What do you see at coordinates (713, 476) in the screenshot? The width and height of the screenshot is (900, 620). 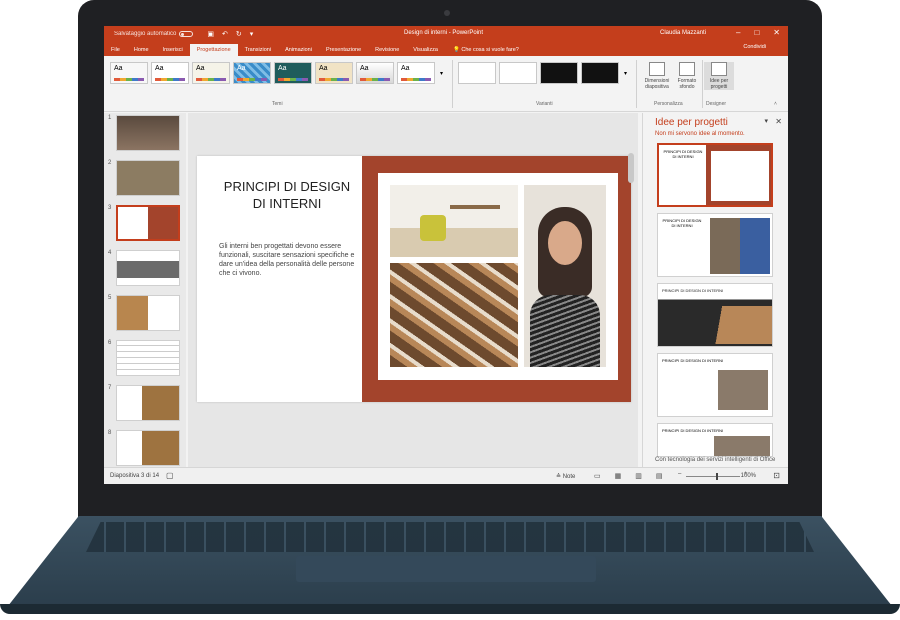 I see `zoom-slider` at bounding box center [713, 476].